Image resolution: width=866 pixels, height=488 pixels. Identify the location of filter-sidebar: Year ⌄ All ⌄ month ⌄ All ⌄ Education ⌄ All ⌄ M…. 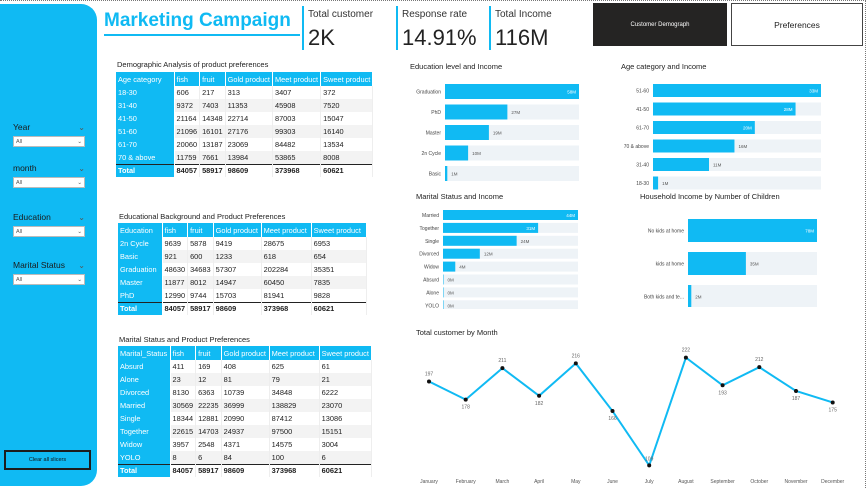
(48, 245).